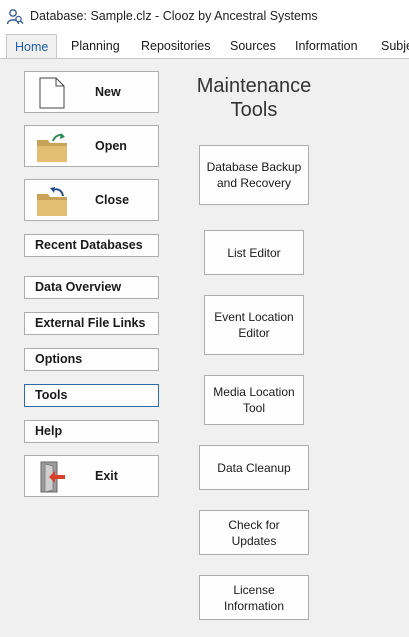  What do you see at coordinates (32, 46) in the screenshot?
I see `tab-home: Home` at bounding box center [32, 46].